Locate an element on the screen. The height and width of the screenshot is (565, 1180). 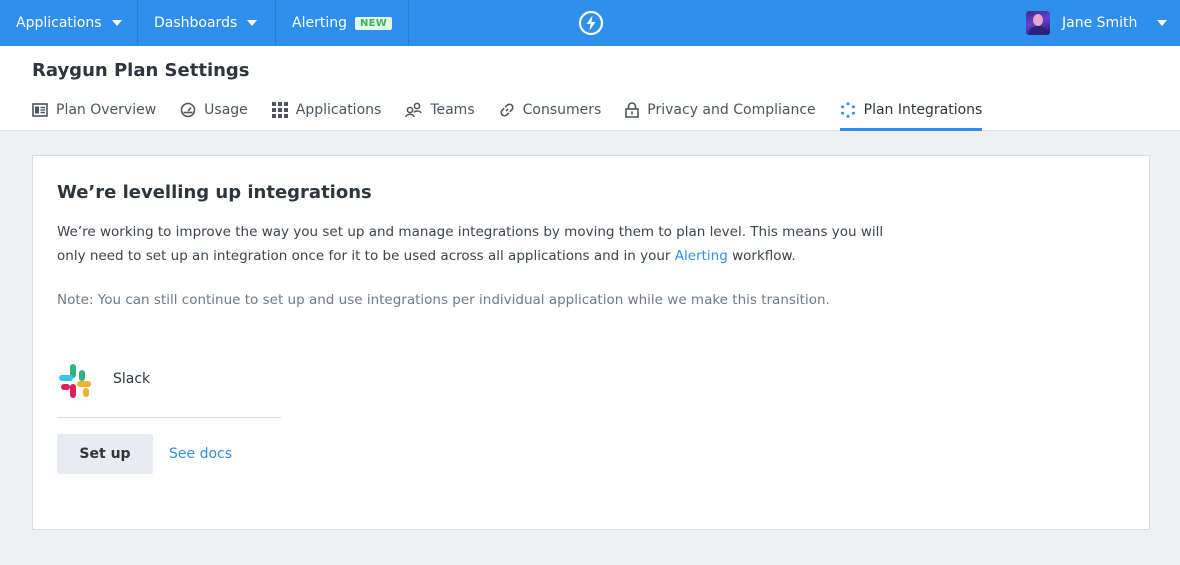
slack-logo-icon is located at coordinates (75, 381).